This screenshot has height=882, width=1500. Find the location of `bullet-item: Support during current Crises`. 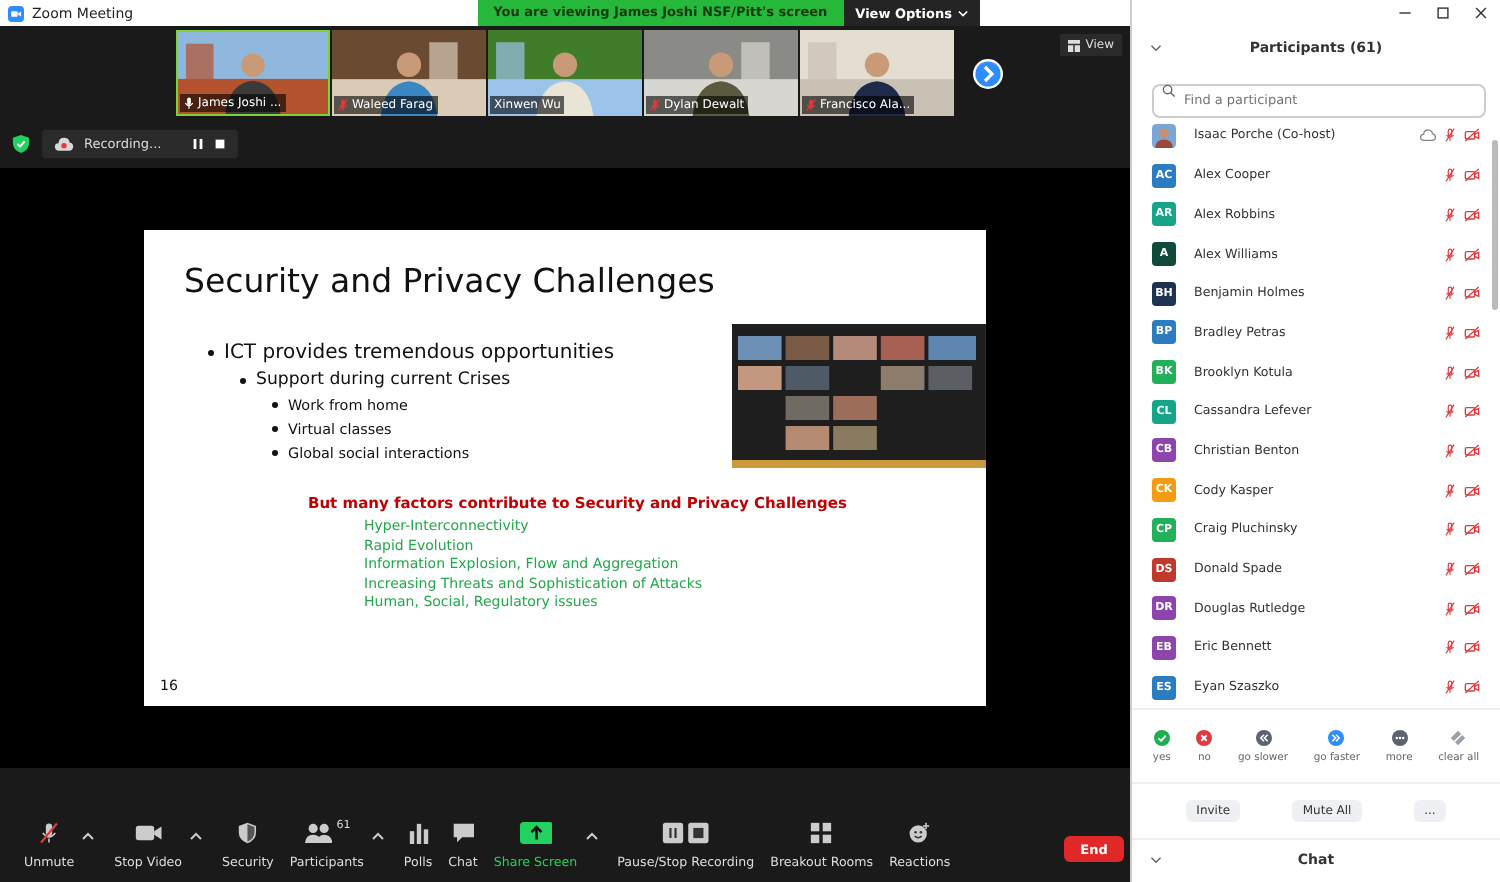

bullet-item: Support during current Crises is located at coordinates (383, 380).